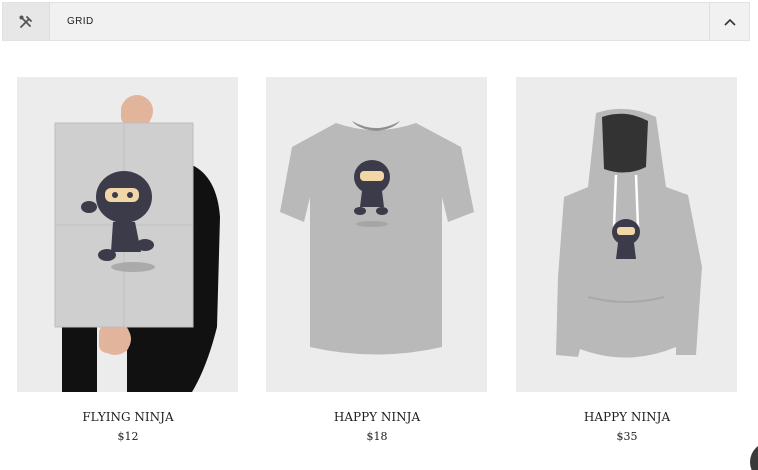 This screenshot has width=758, height=470. What do you see at coordinates (377, 436) in the screenshot?
I see `product-price: $18` at bounding box center [377, 436].